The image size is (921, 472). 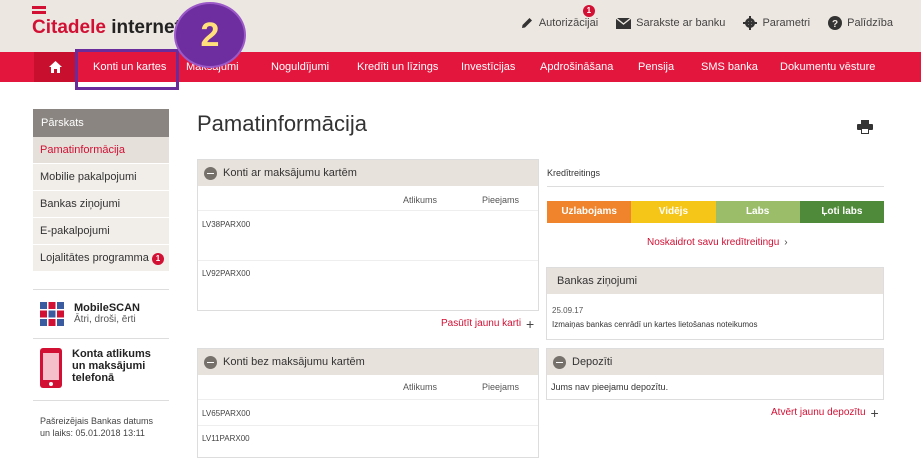 I want to click on home-button, so click(x=55, y=67).